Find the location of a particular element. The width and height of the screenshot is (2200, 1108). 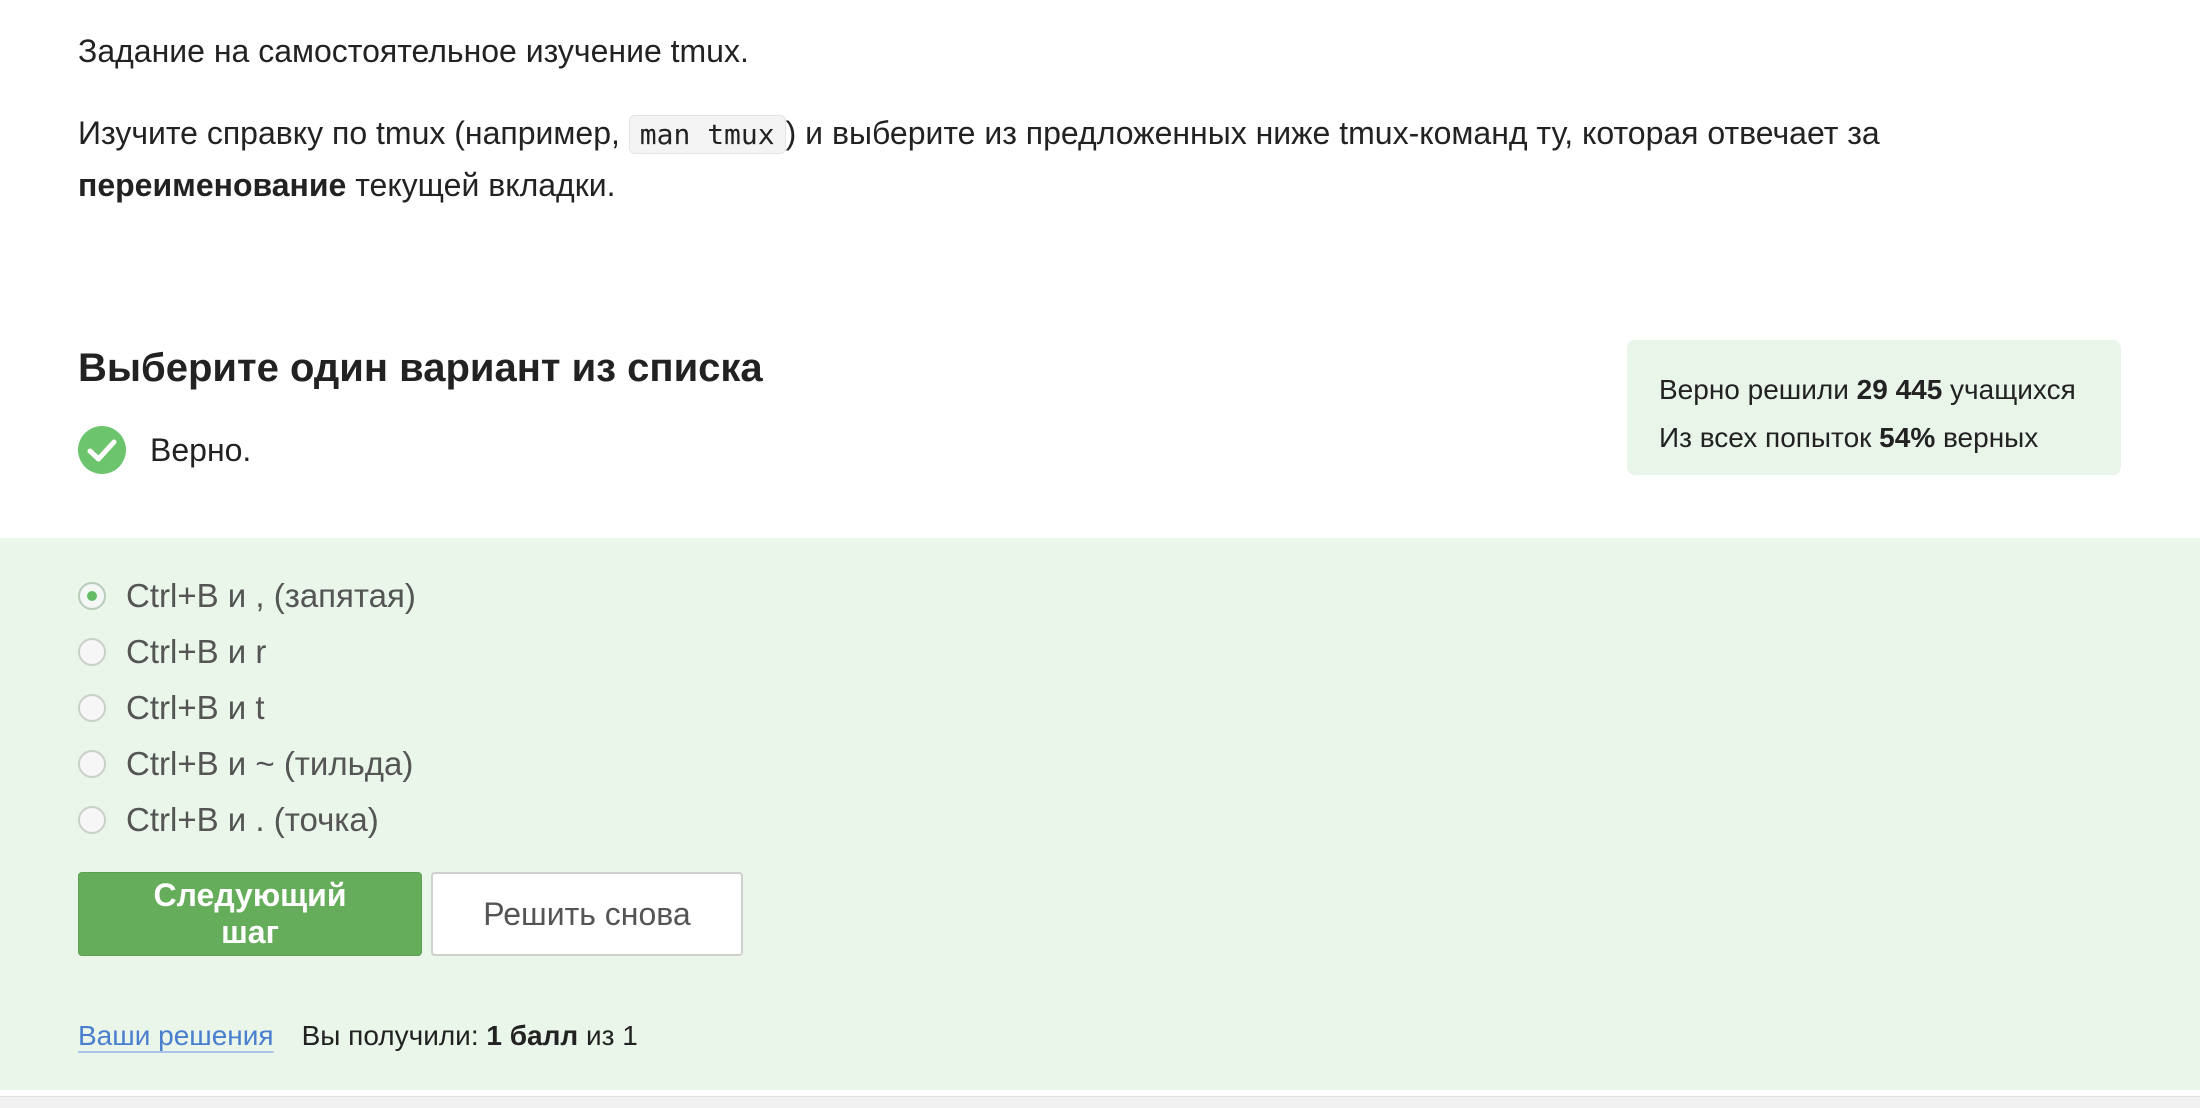

your-solutions-link: Ваши решения is located at coordinates (176, 1036).